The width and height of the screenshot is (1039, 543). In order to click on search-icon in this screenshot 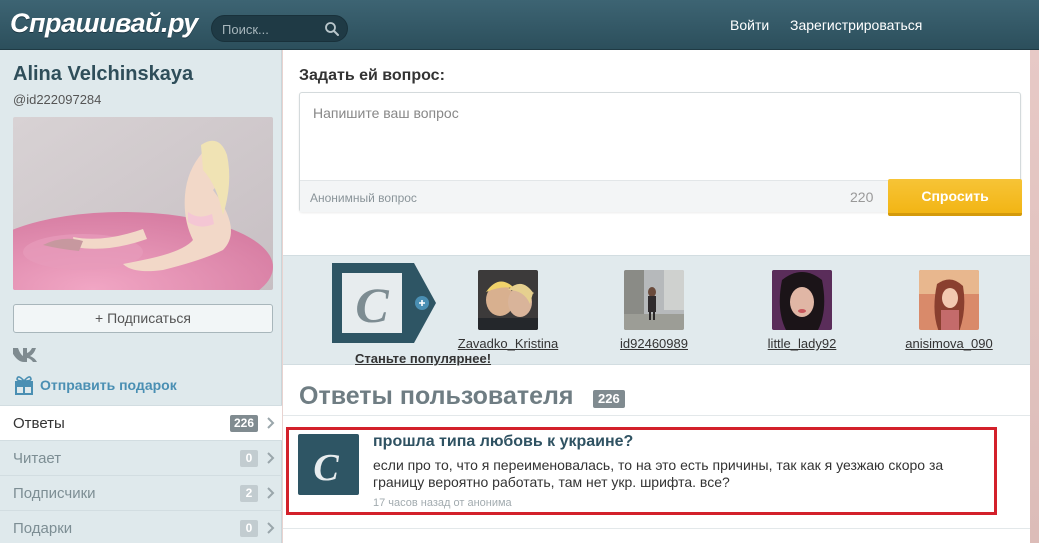, I will do `click(332, 29)`.